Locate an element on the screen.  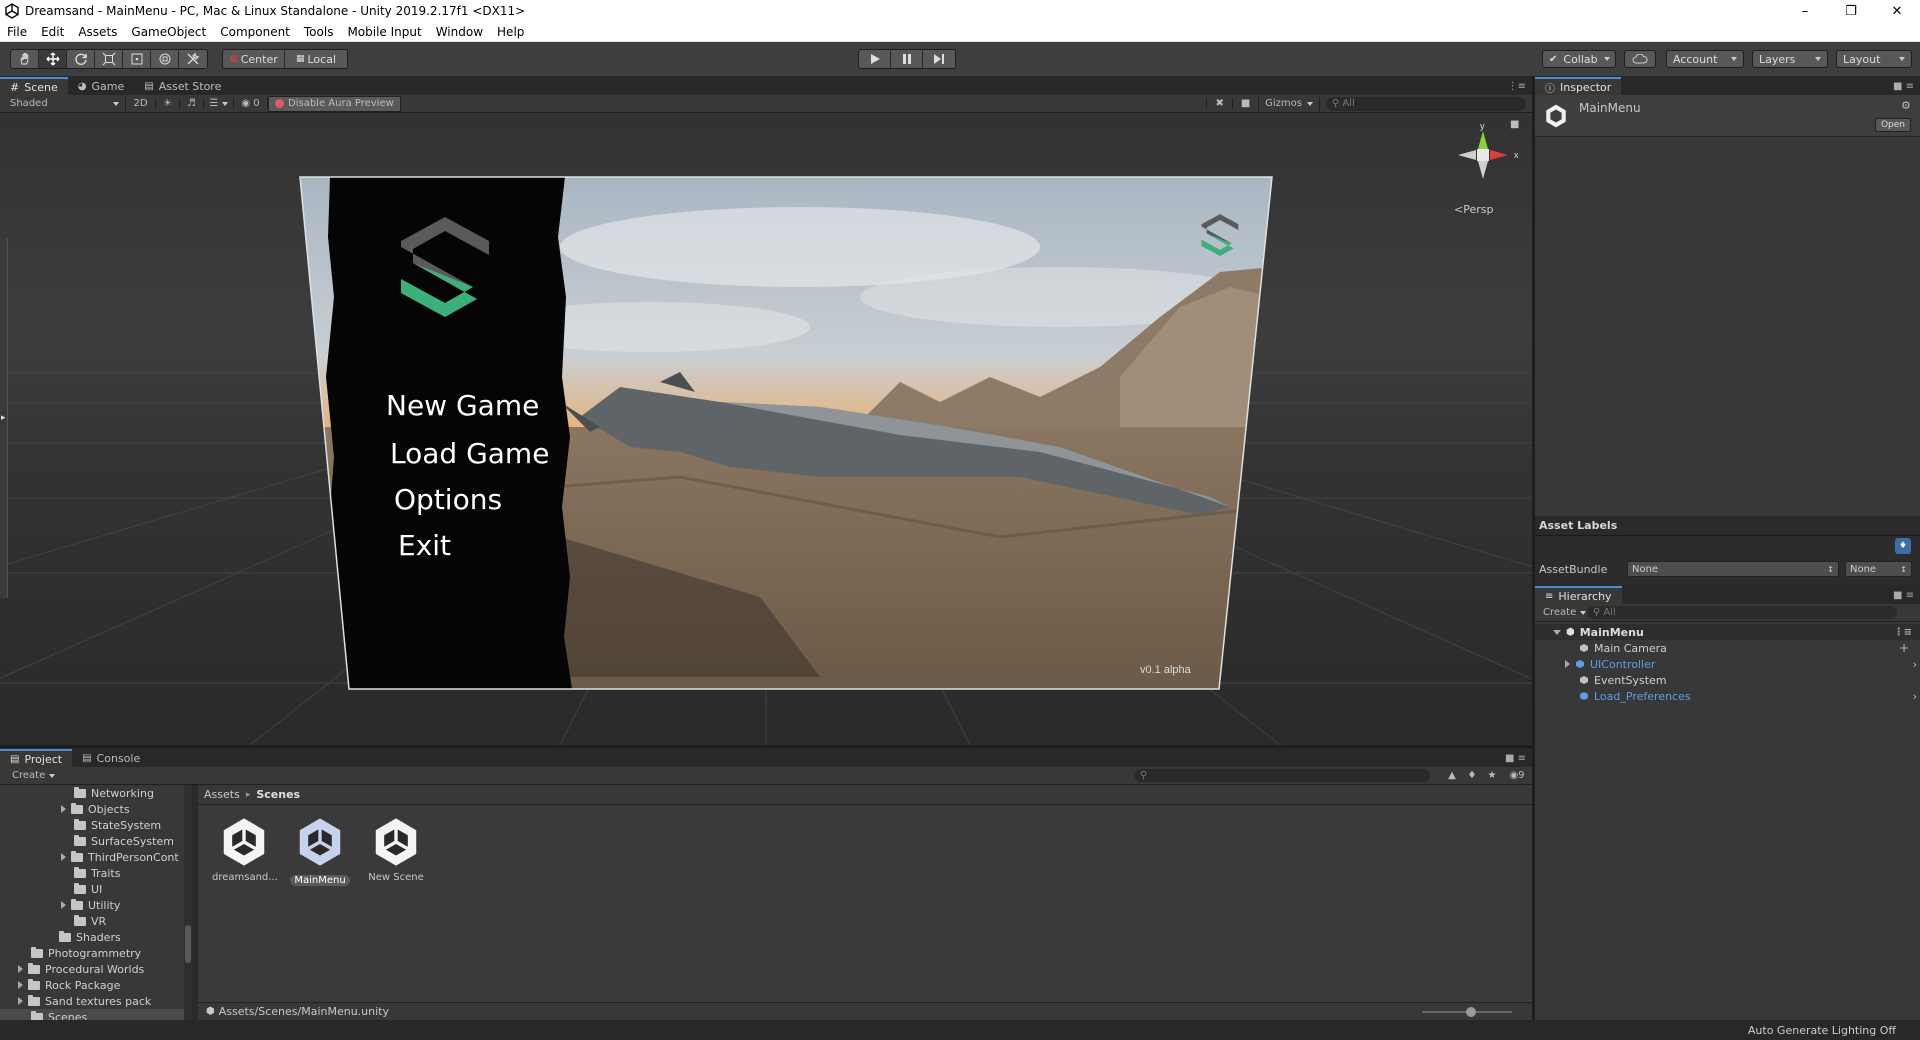
tab-project: ▤ Project is located at coordinates (36, 758).